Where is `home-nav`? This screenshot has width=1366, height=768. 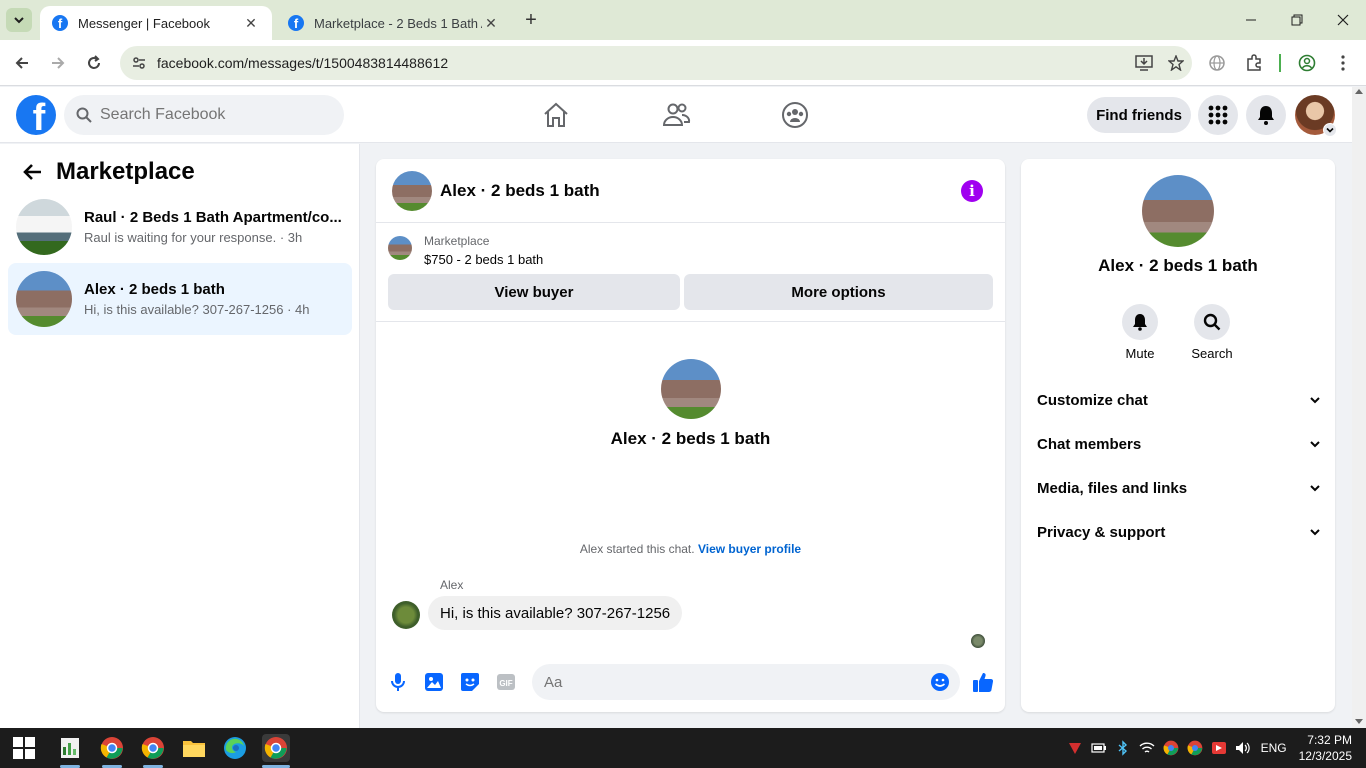 home-nav is located at coordinates (556, 115).